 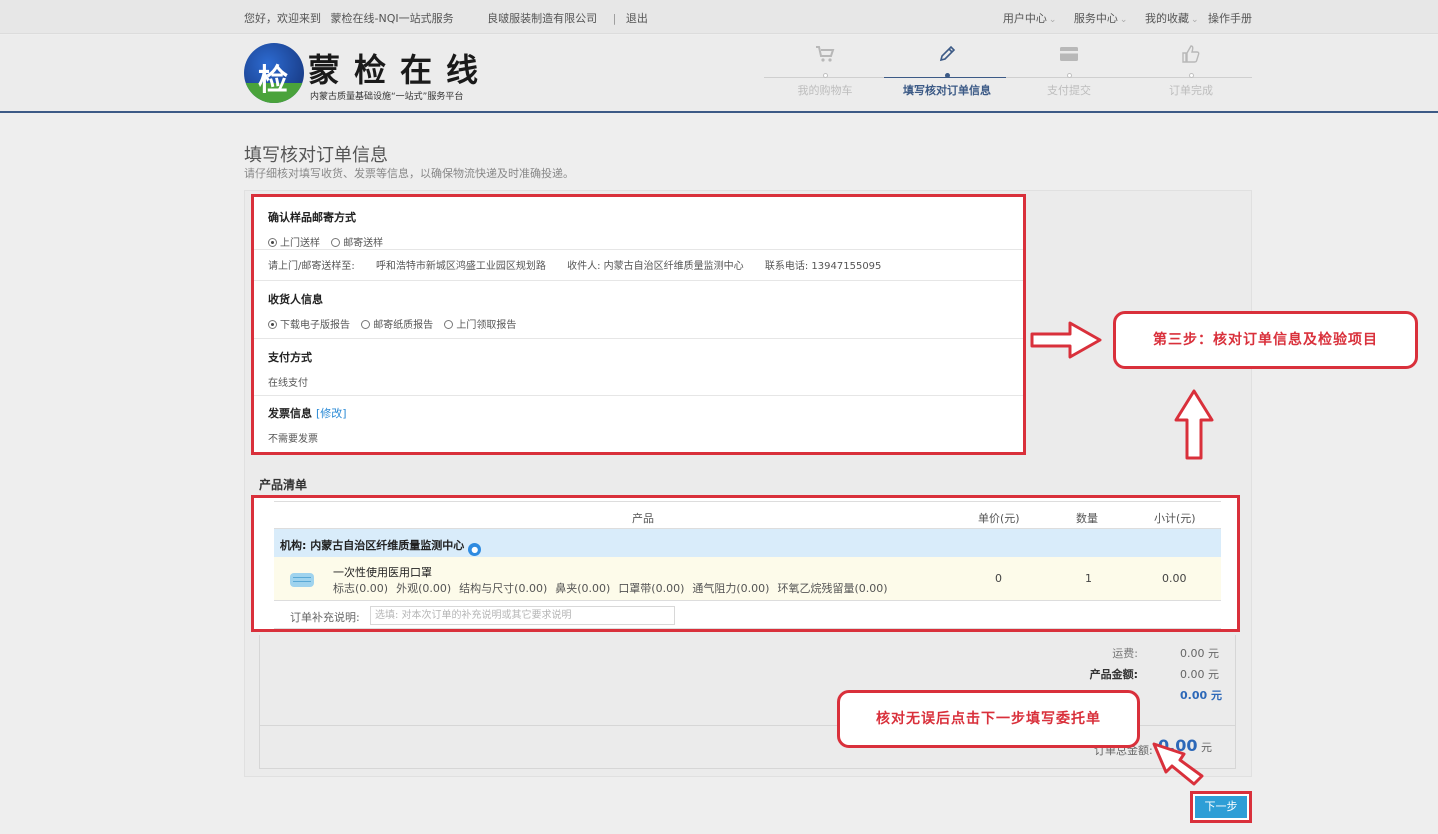 What do you see at coordinates (274, 73) in the screenshot?
I see `logo-badge: 检` at bounding box center [274, 73].